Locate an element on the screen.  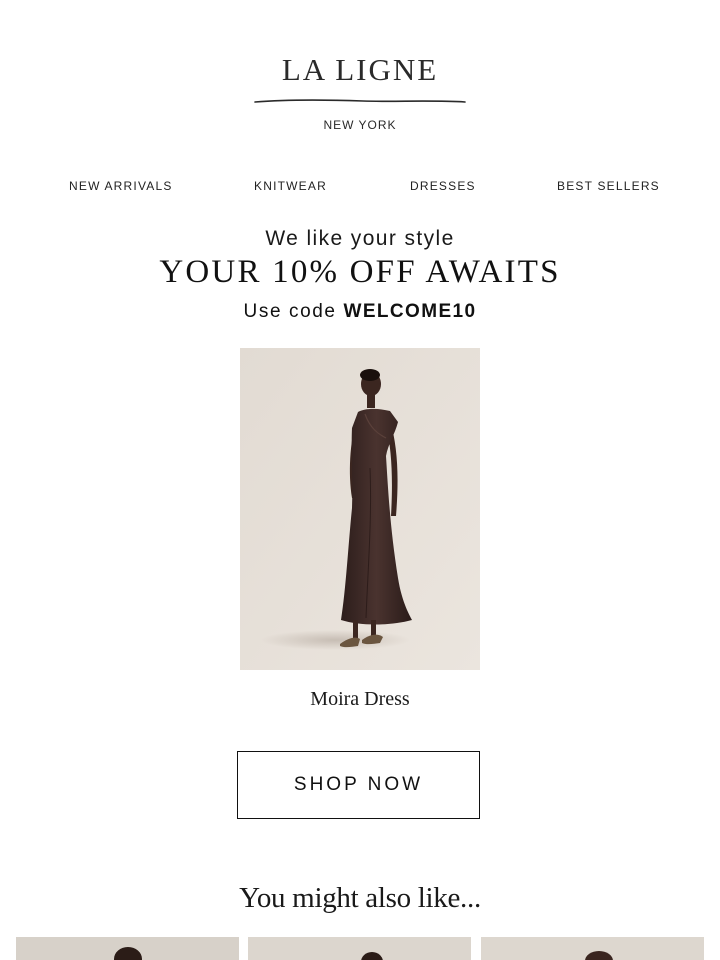
promo-code-line: Use code WELCOME10 is located at coordinates (360, 312).